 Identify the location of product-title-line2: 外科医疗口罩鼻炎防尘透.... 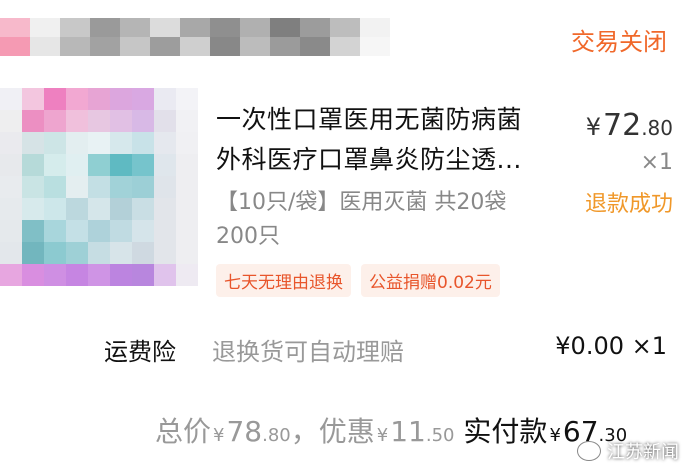
(369, 159).